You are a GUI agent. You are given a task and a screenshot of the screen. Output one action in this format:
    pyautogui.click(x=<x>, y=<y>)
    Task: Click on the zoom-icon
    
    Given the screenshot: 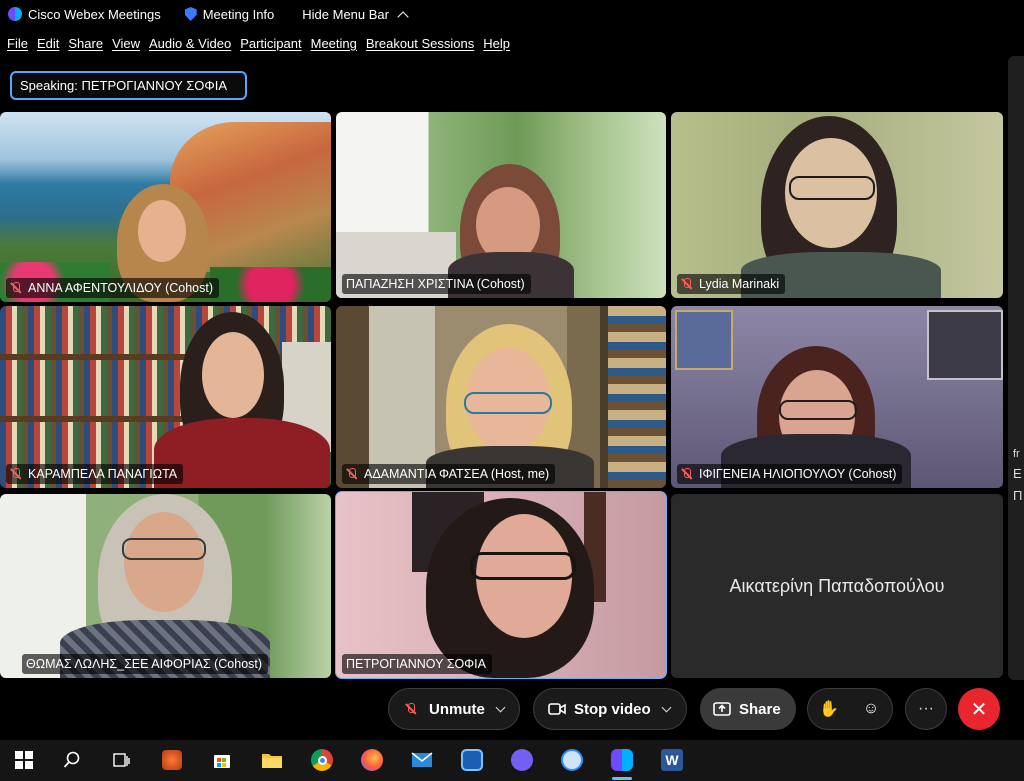 What is the action you would take?
    pyautogui.click(x=572, y=760)
    